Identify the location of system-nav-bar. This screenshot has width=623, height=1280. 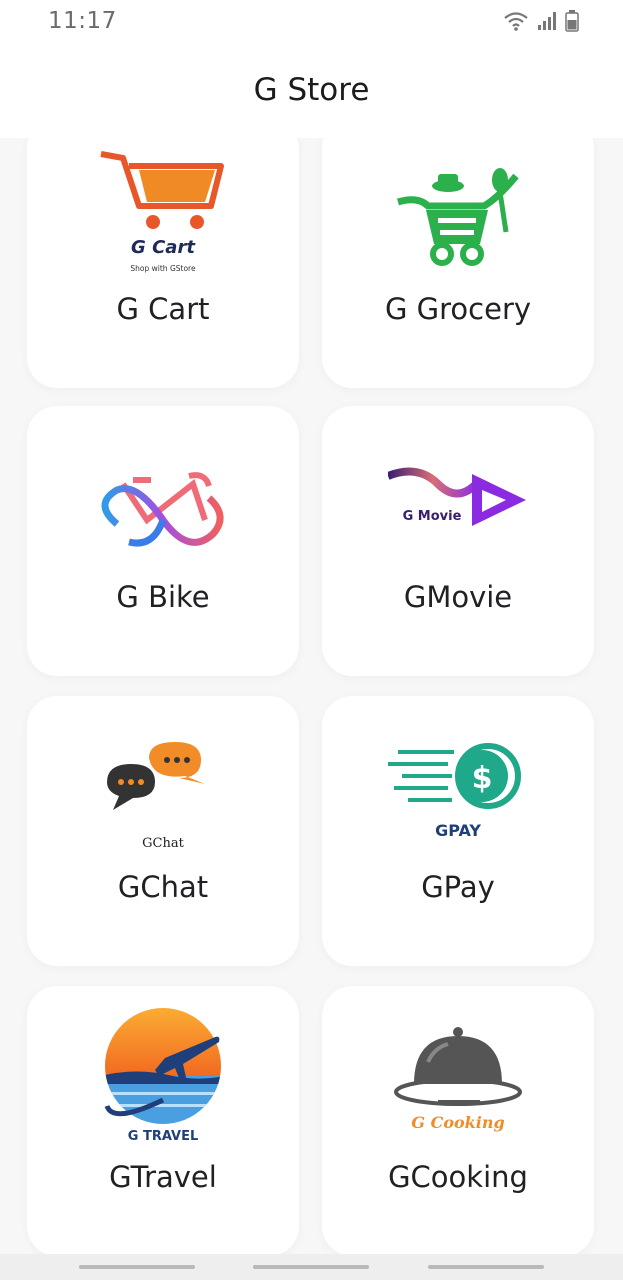
(311, 1267).